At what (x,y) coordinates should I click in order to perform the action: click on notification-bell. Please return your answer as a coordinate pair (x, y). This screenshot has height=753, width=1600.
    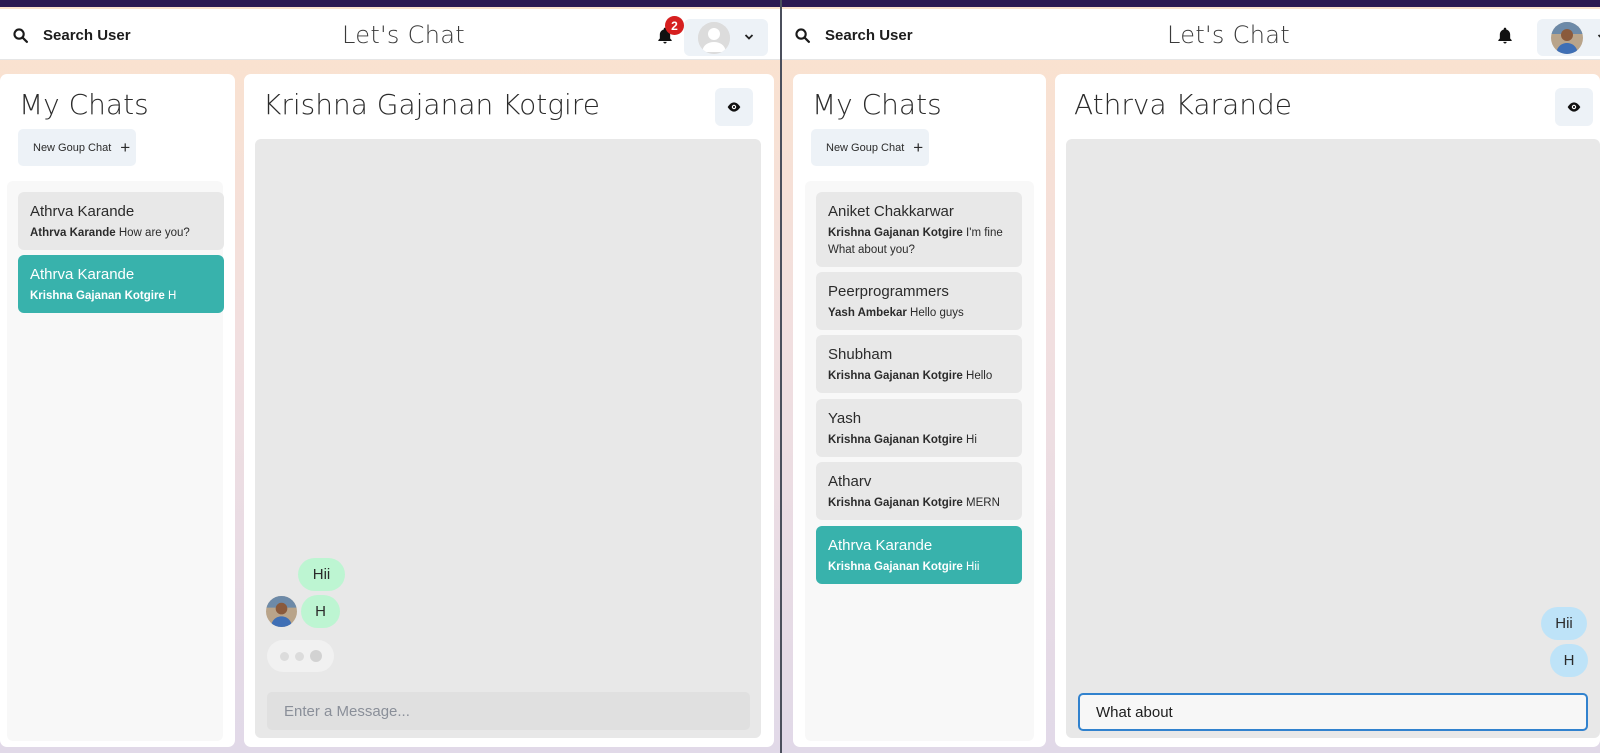
    Looking at the image, I should click on (1506, 37).